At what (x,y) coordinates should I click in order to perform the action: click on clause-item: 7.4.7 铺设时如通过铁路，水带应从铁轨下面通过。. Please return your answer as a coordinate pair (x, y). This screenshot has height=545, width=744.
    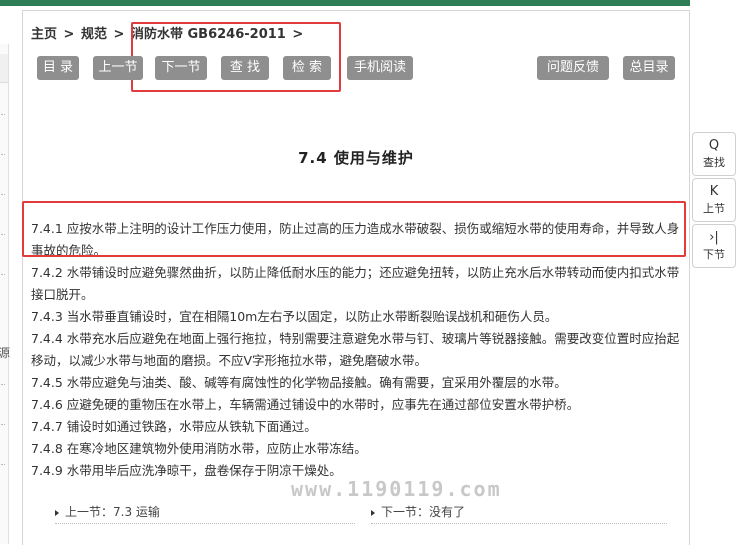
    Looking at the image, I should click on (174, 426).